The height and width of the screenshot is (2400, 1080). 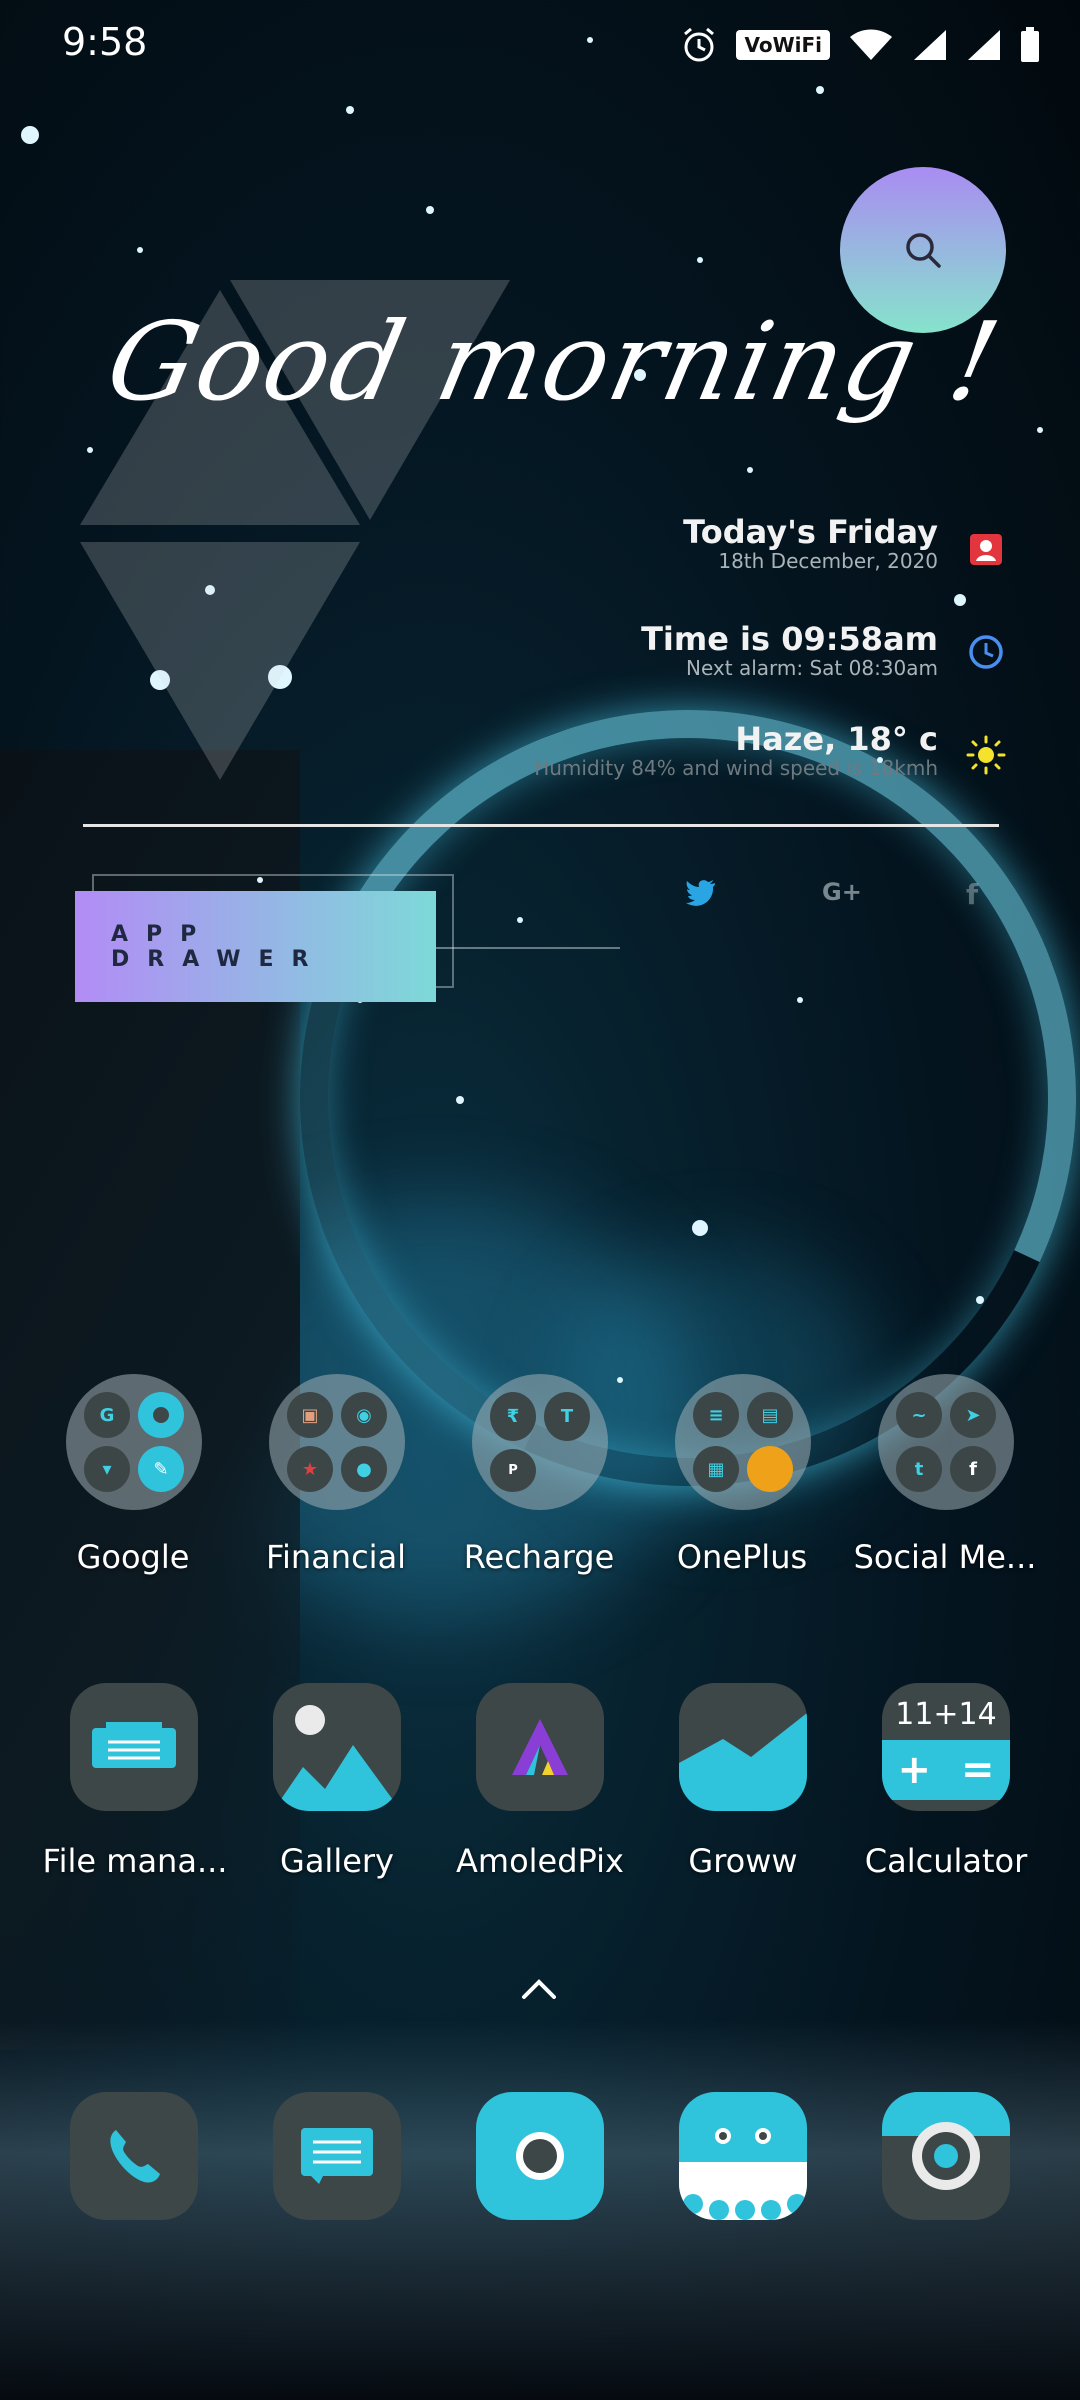 What do you see at coordinates (770, 1469) in the screenshot?
I see `orange-app-icon` at bounding box center [770, 1469].